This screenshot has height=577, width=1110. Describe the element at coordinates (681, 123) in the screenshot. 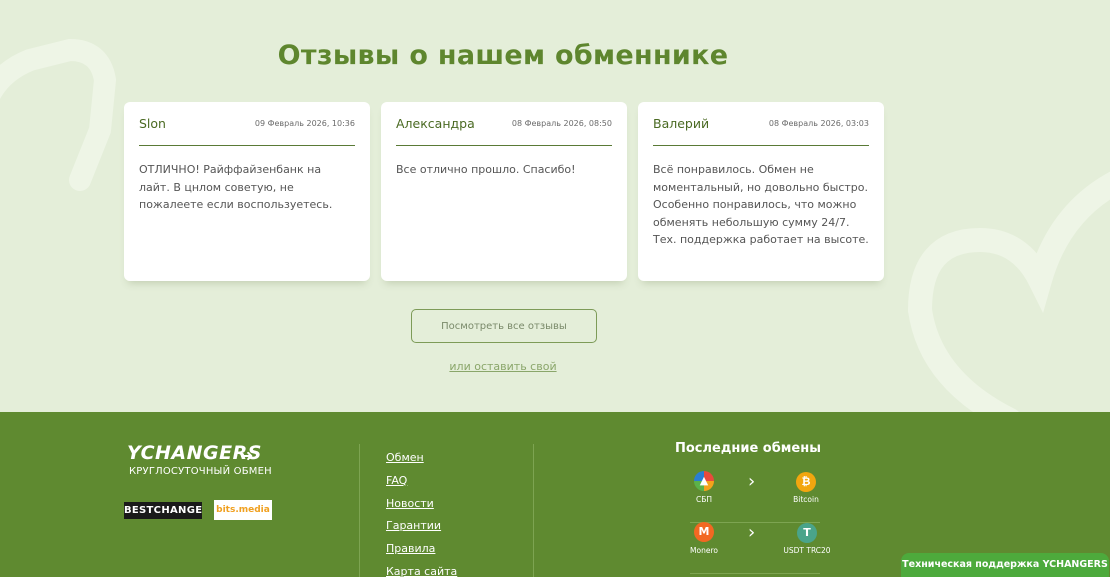

I see `review-author: Валерий` at that location.